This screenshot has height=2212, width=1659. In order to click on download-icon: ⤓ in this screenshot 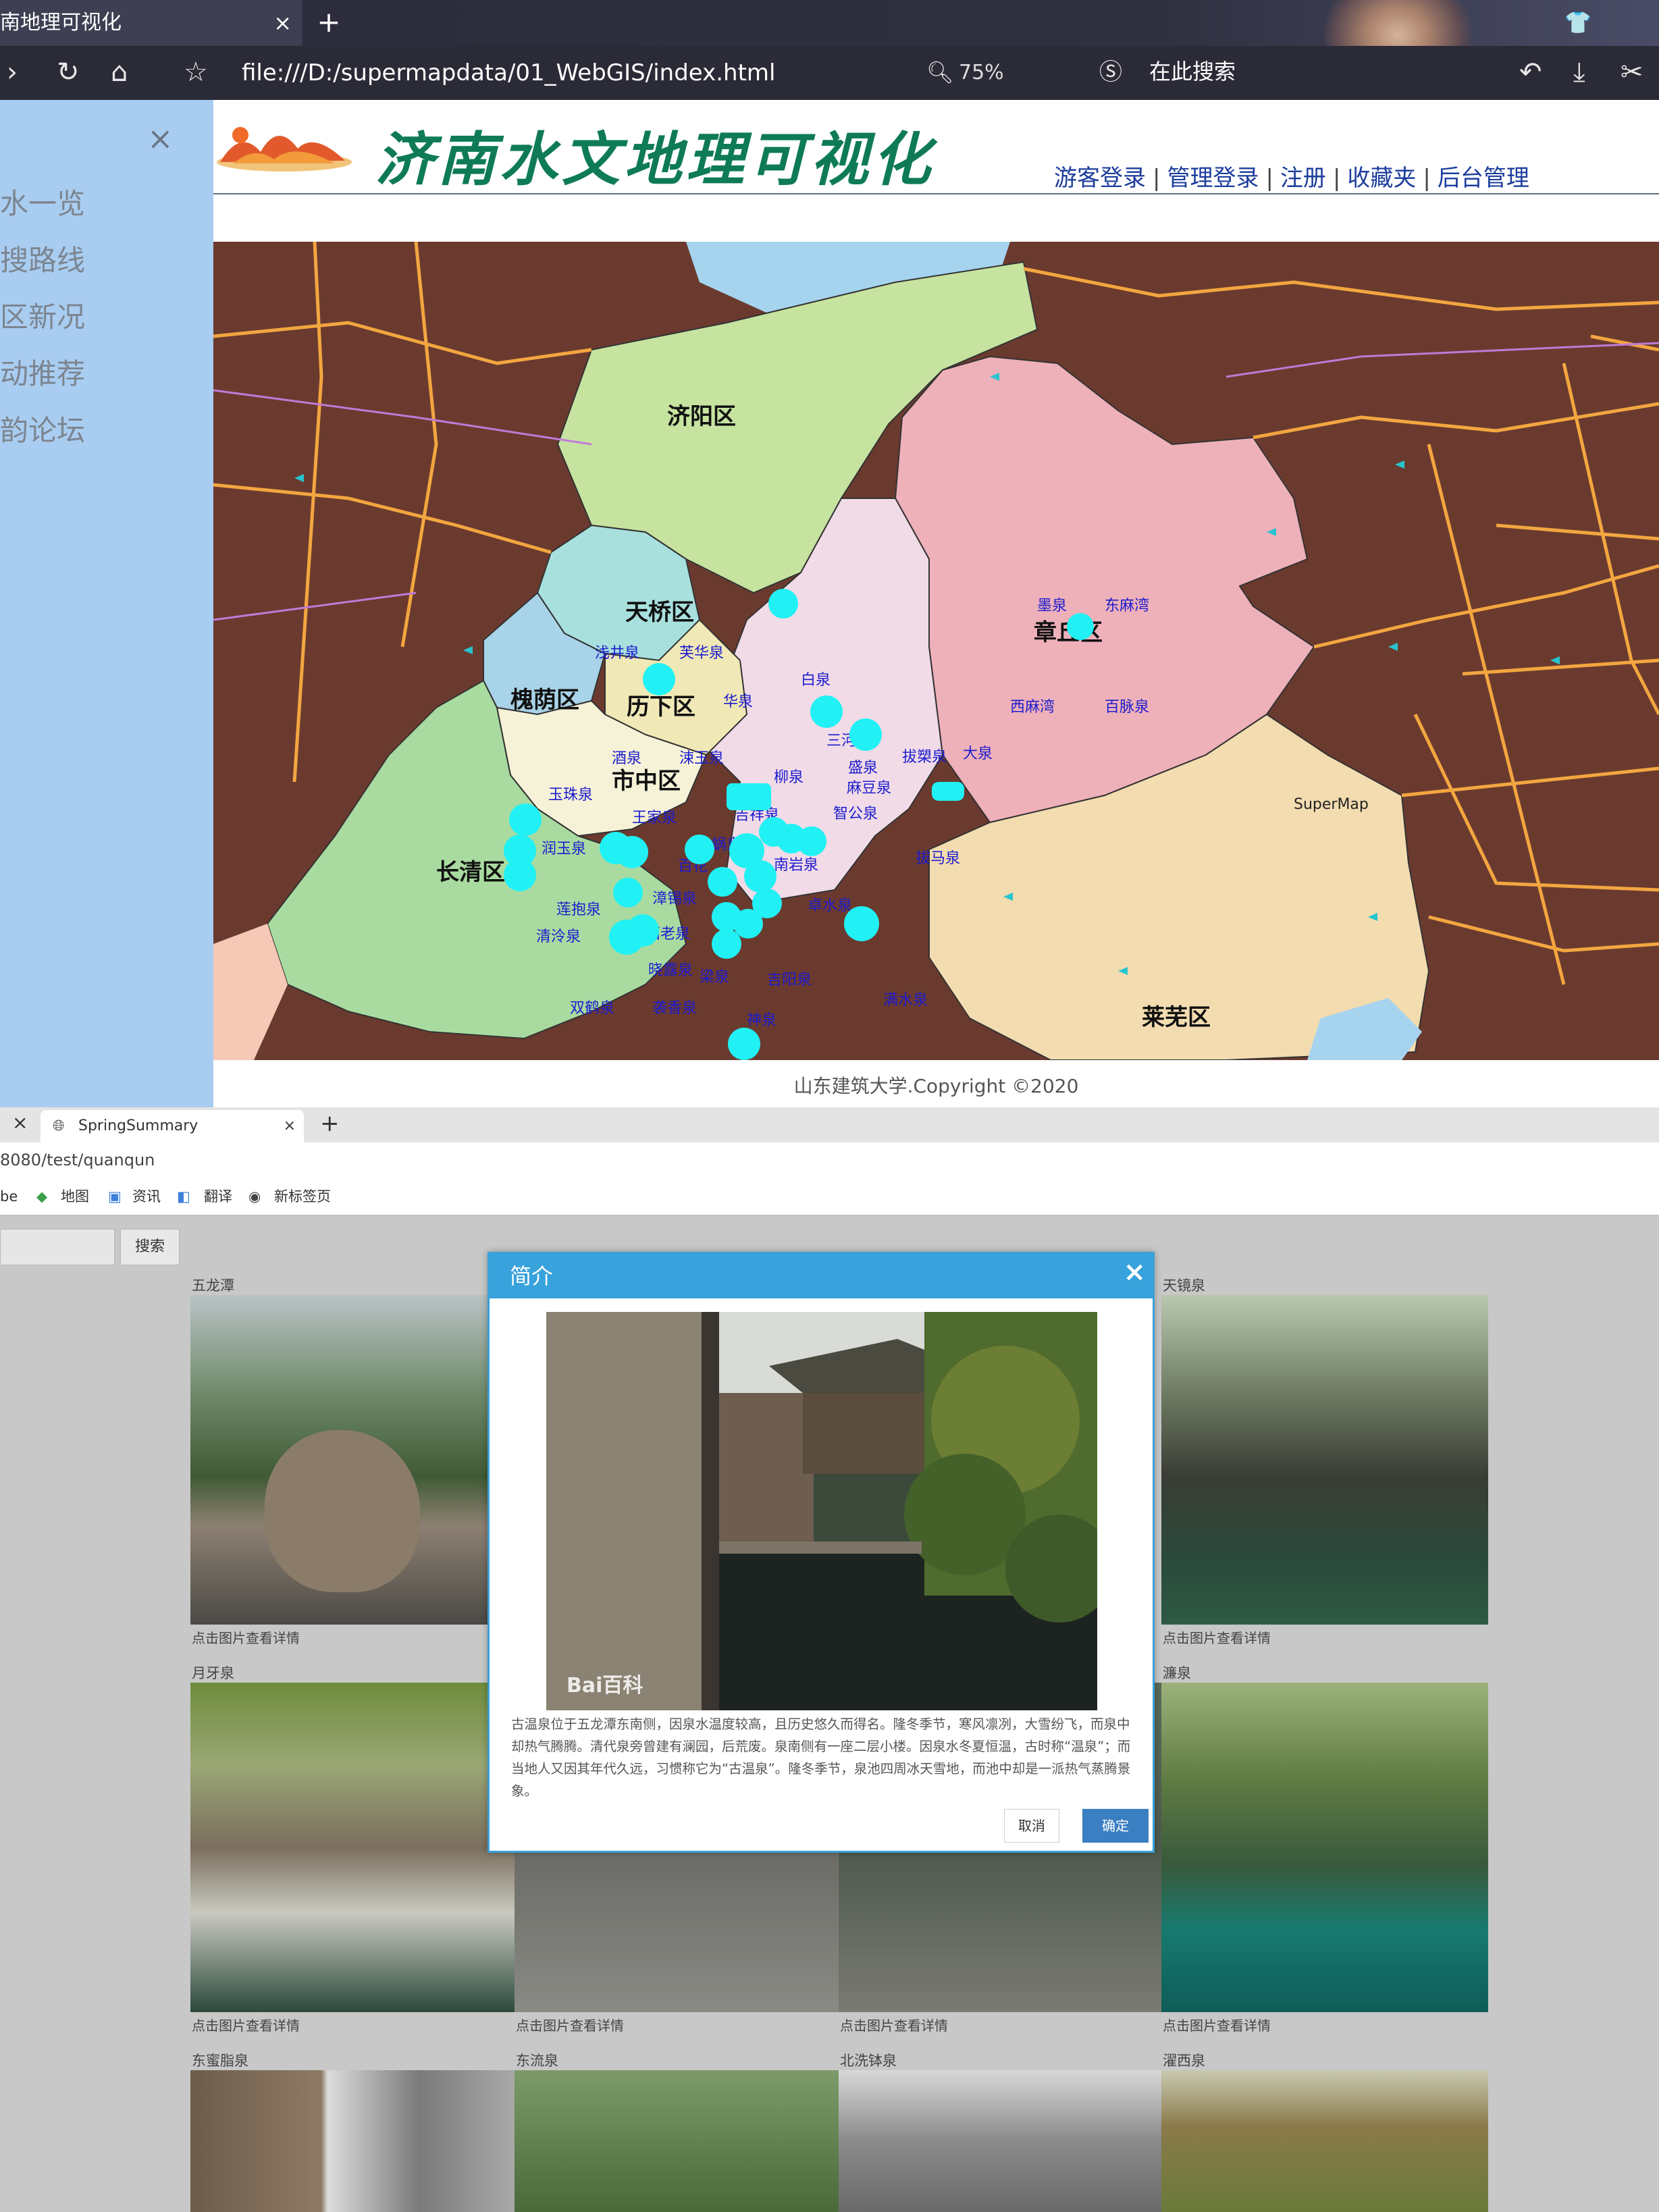, I will do `click(1579, 72)`.